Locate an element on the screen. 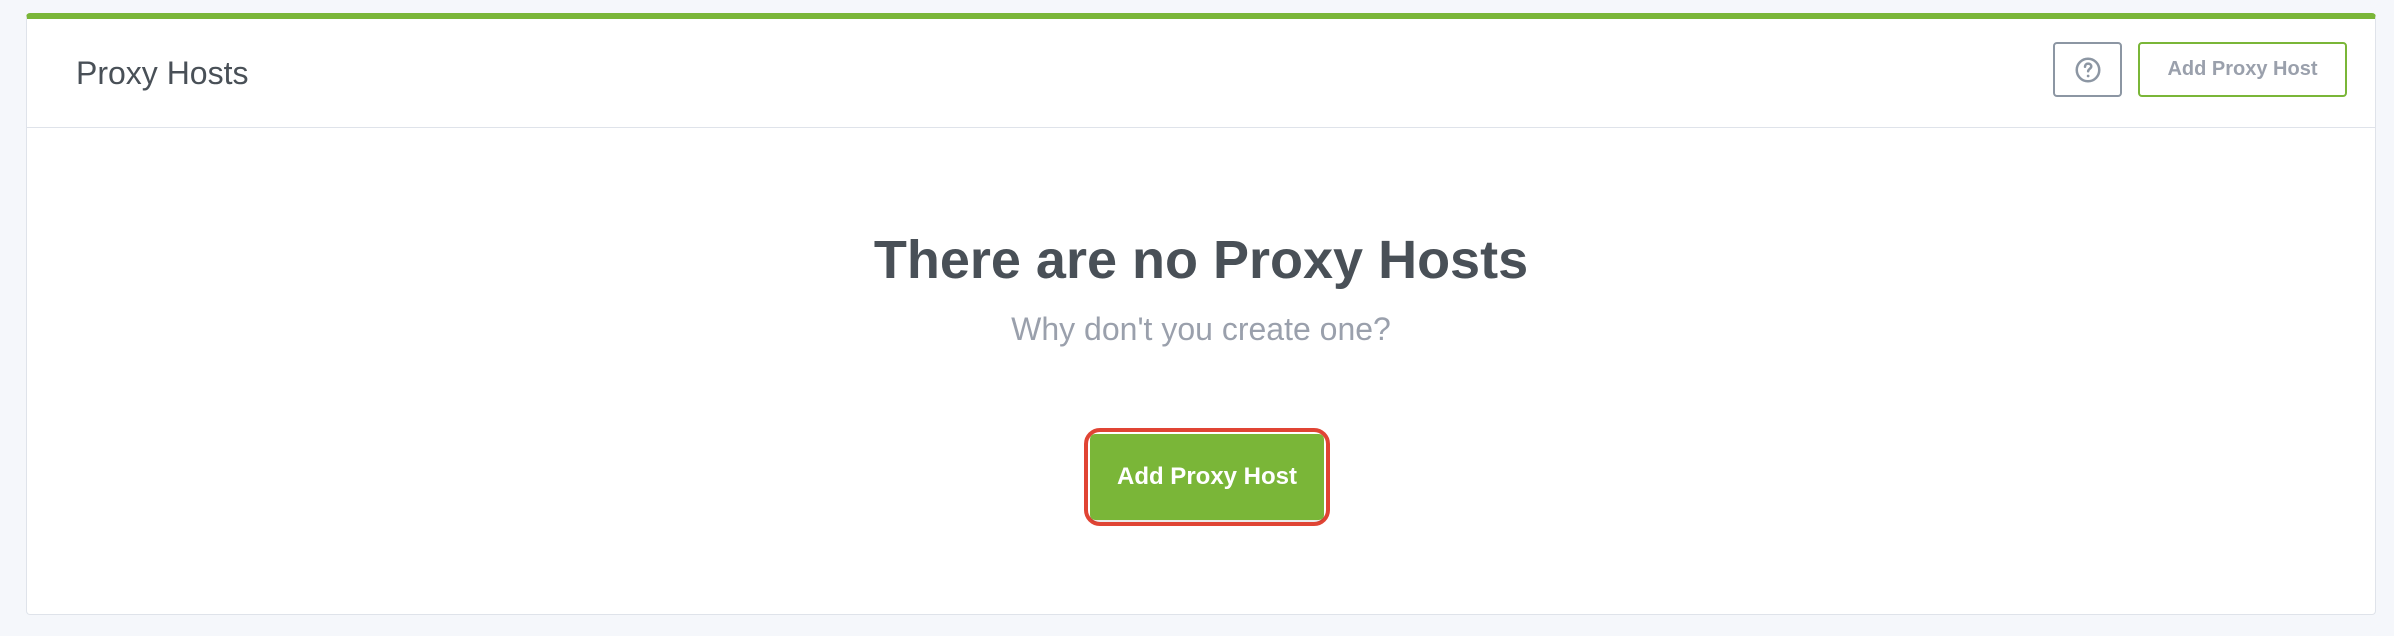 The image size is (2394, 636). empty-state-subtitle: Why don't you create one? is located at coordinates (1201, 329).